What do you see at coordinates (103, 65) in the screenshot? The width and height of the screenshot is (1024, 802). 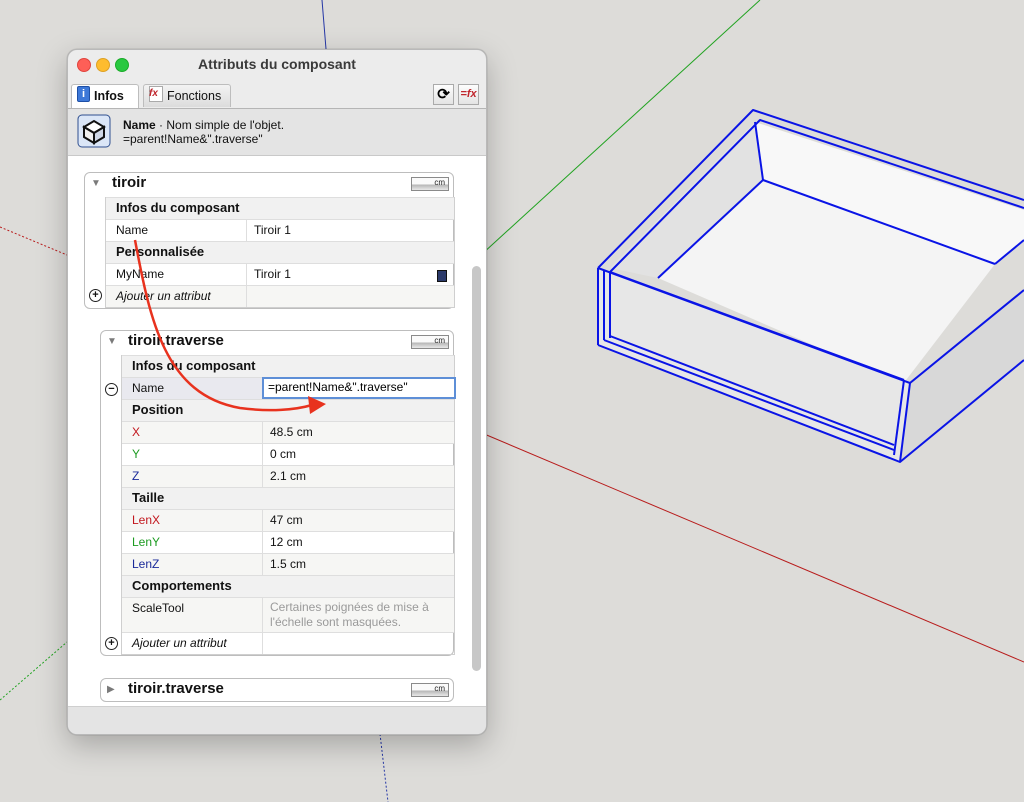 I see `minimize-window-button` at bounding box center [103, 65].